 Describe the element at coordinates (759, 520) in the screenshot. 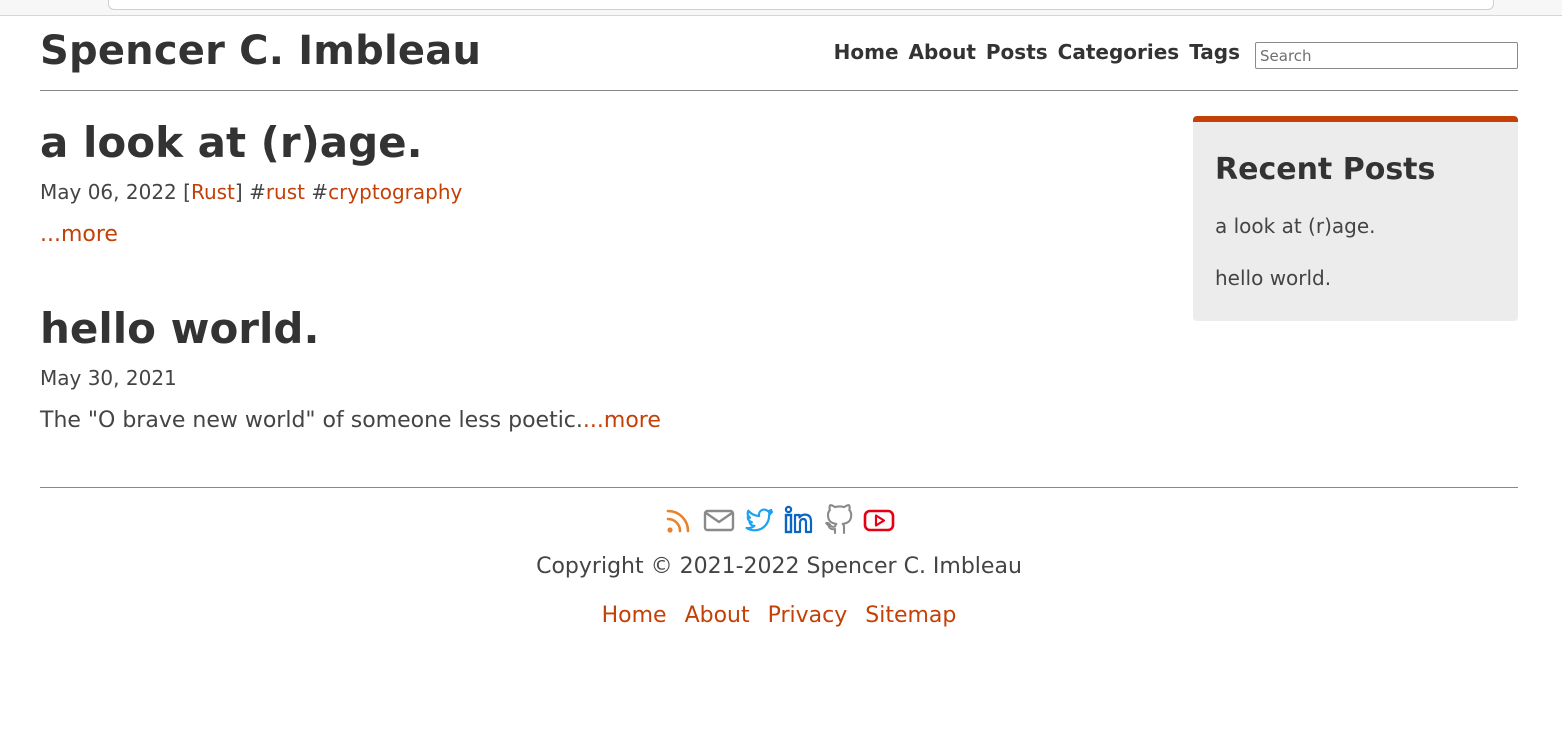

I see `twitter-icon` at that location.